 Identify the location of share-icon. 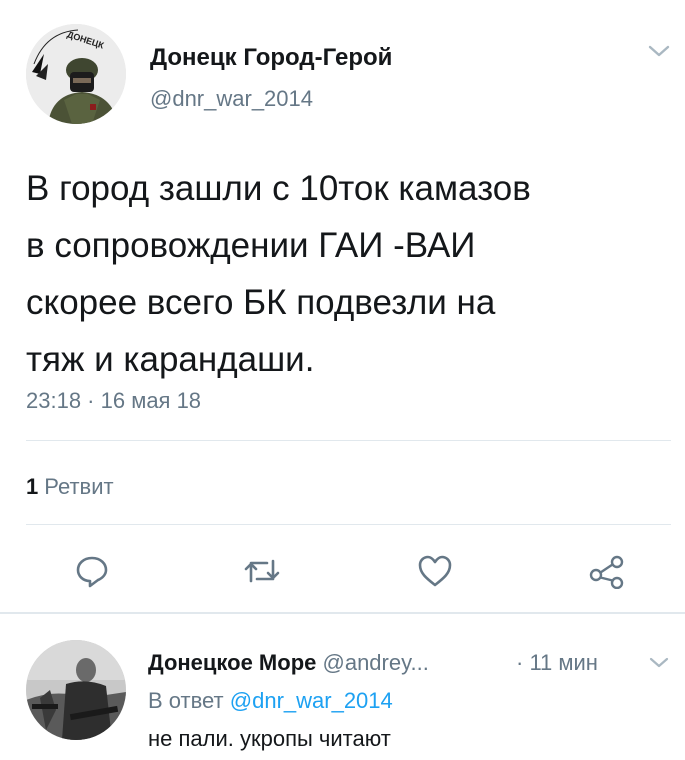
(607, 573).